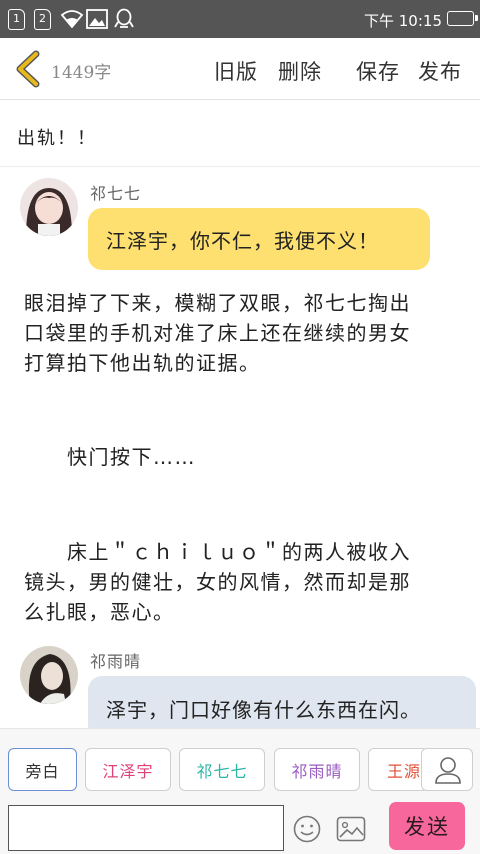  I want to click on narration-line: 镜头，男的健壮，女的风情，然而却是那, so click(217, 582).